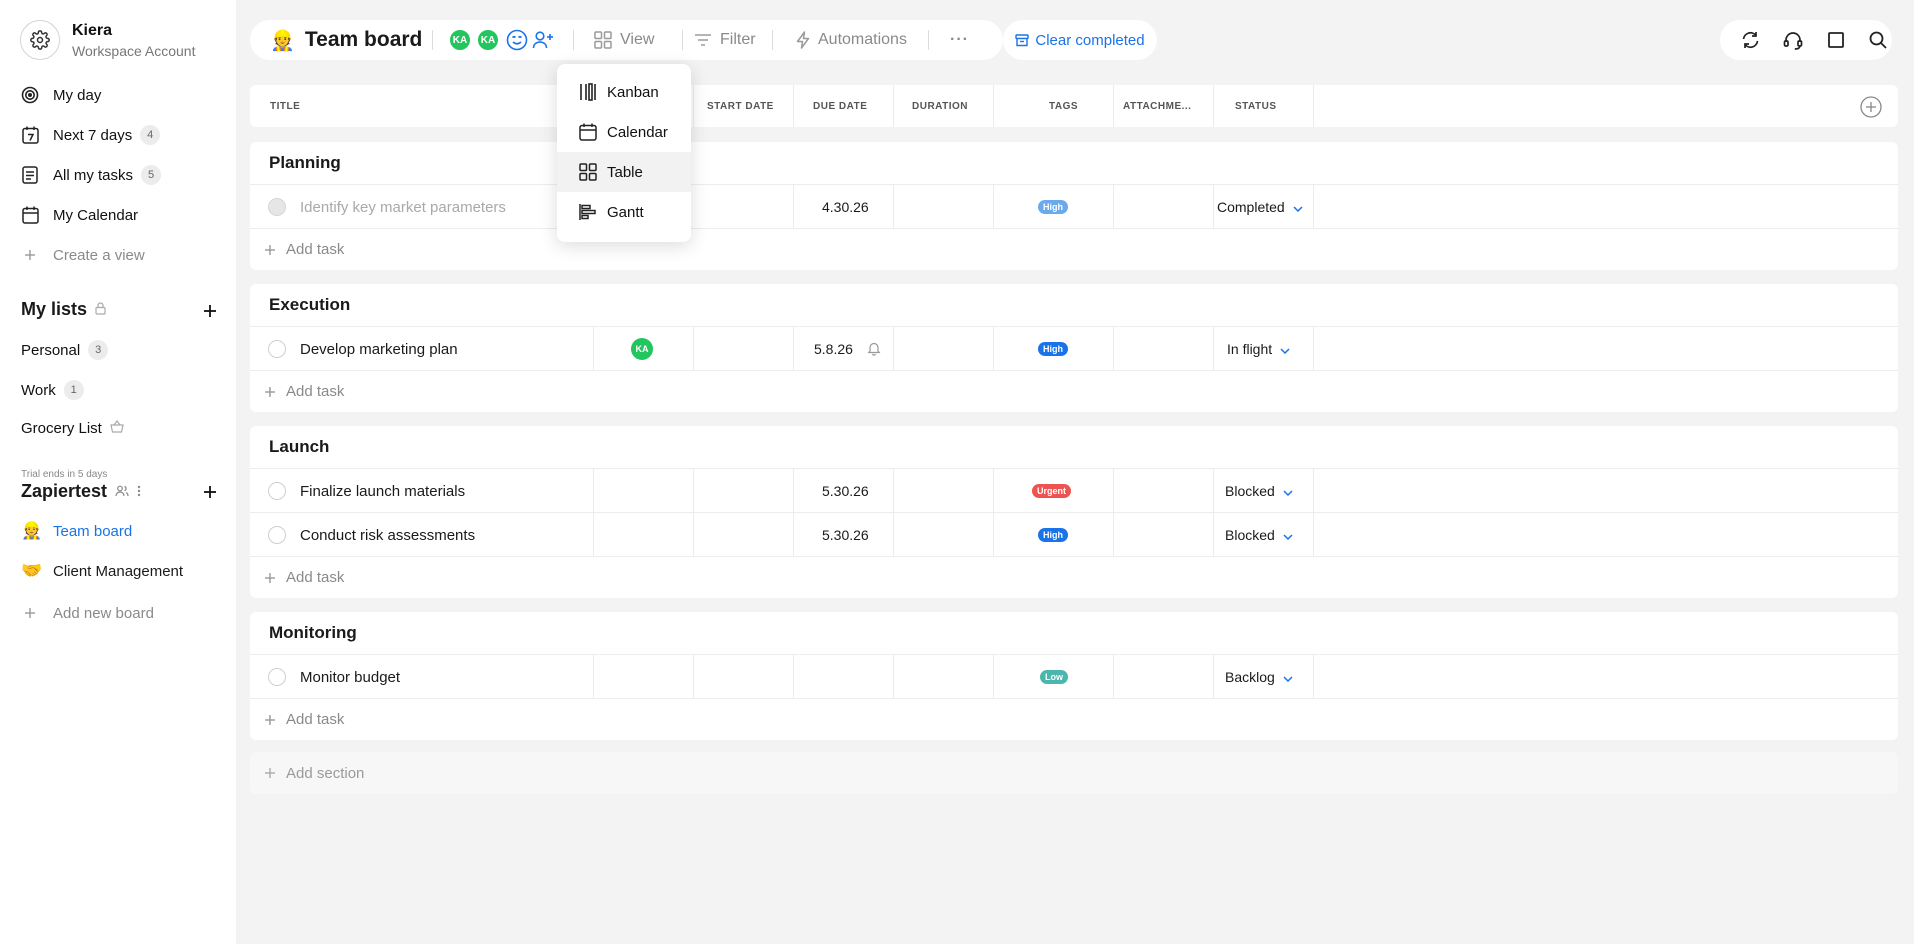 The height and width of the screenshot is (944, 1914). Describe the element at coordinates (1080, 40) in the screenshot. I see `clear-completed-button: Clear completed` at that location.